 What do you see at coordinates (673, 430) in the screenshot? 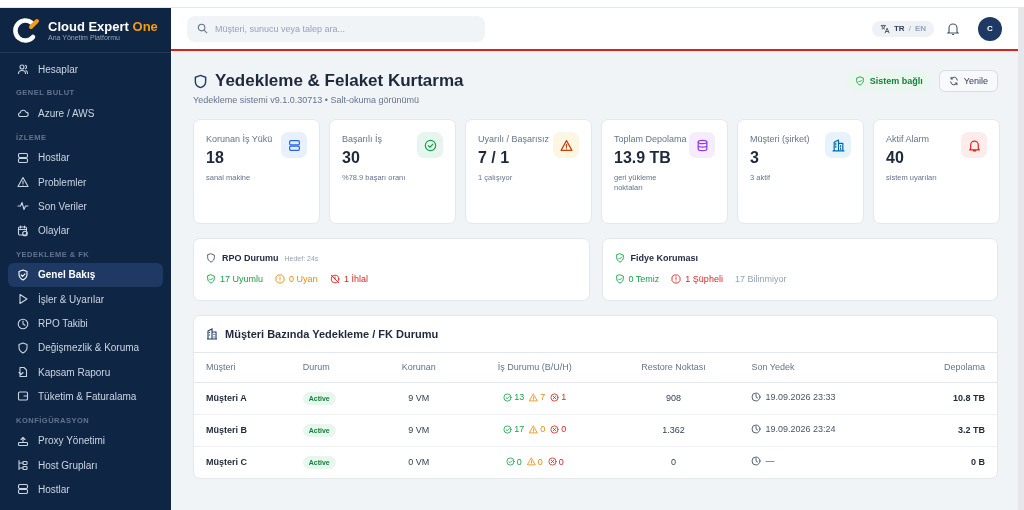
I see `table-cell: 1.362` at bounding box center [673, 430].